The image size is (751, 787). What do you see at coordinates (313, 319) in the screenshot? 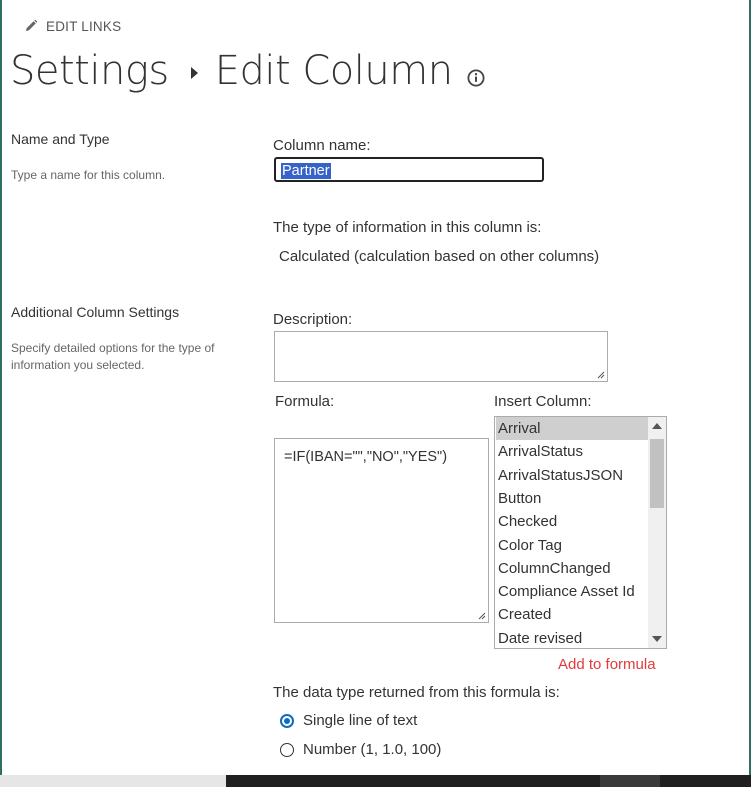
I see `description-label: Description:` at bounding box center [313, 319].